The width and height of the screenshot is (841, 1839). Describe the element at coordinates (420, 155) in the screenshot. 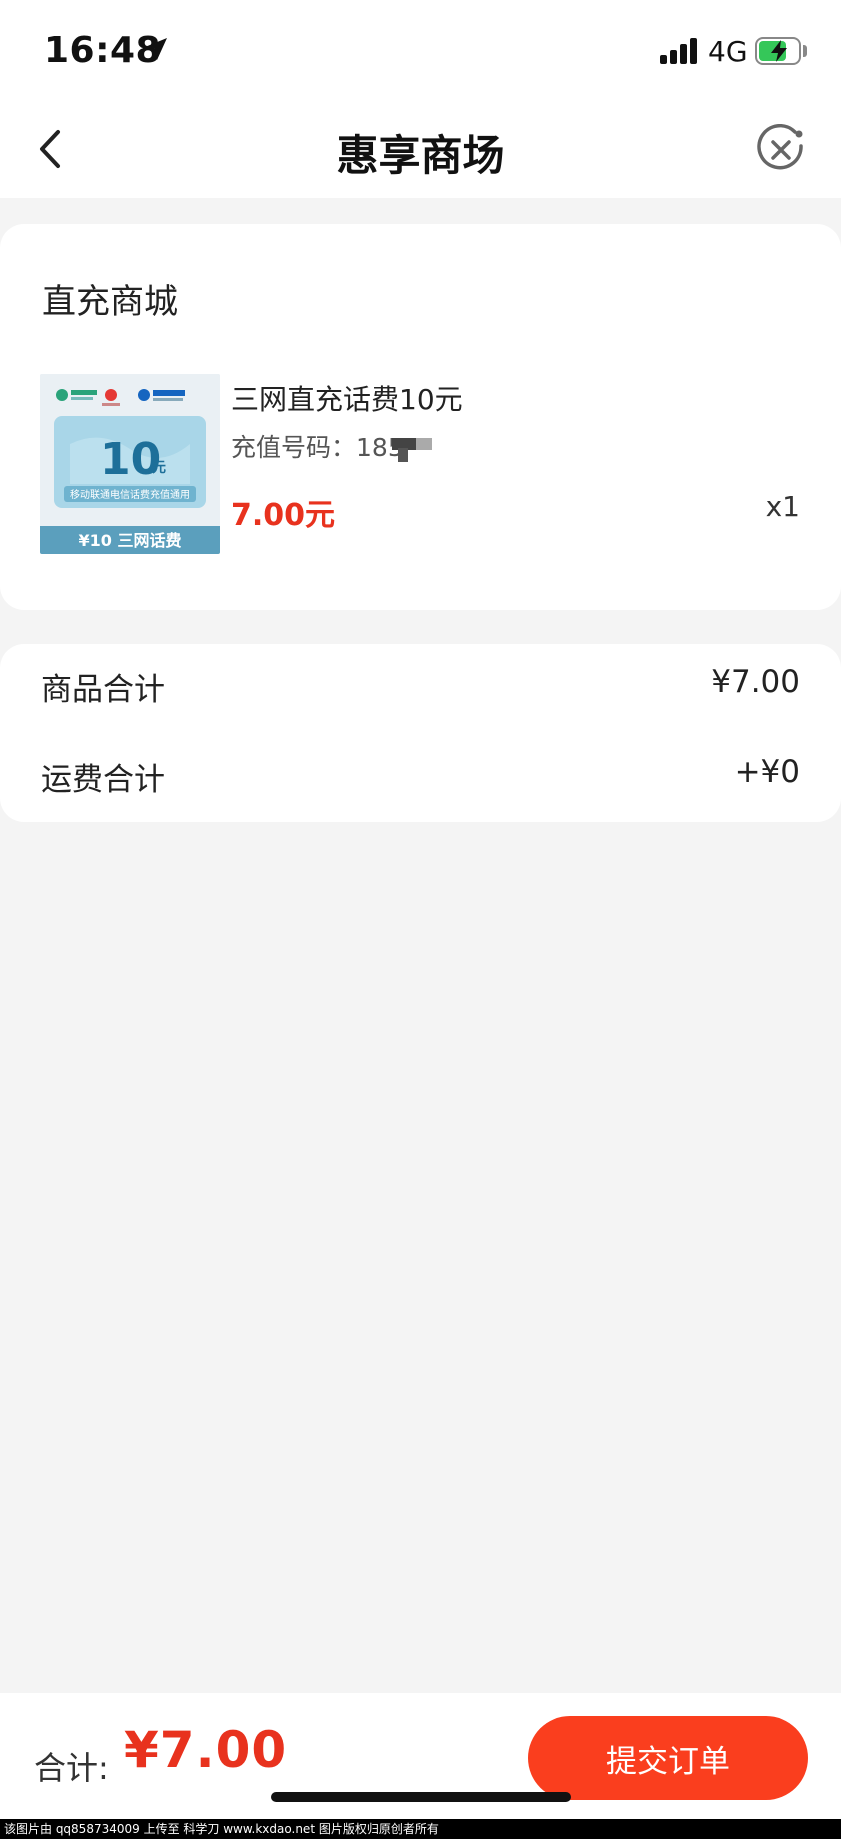

I see `page-title: 惠享商场` at that location.